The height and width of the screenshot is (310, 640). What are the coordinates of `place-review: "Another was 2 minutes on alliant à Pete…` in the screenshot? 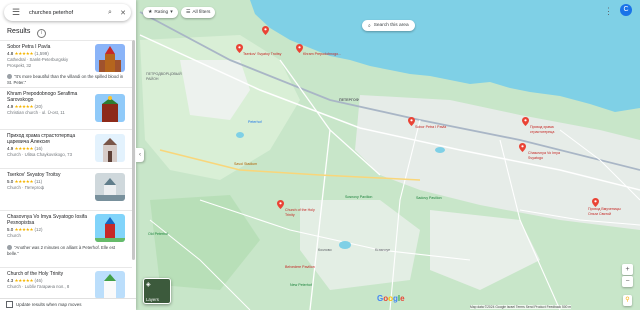 It's located at (66, 251).